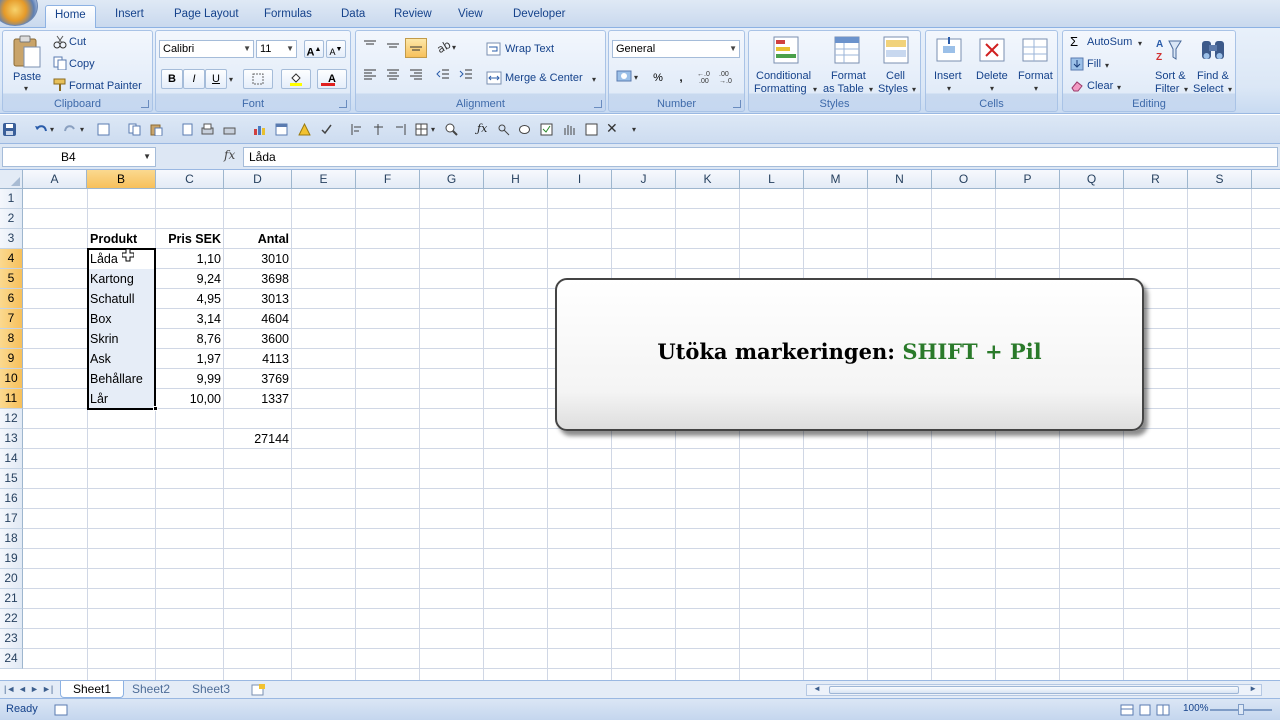 The width and height of the screenshot is (1280, 720). What do you see at coordinates (529, 49) in the screenshot?
I see `wrap-text-button: Wrap Text` at bounding box center [529, 49].